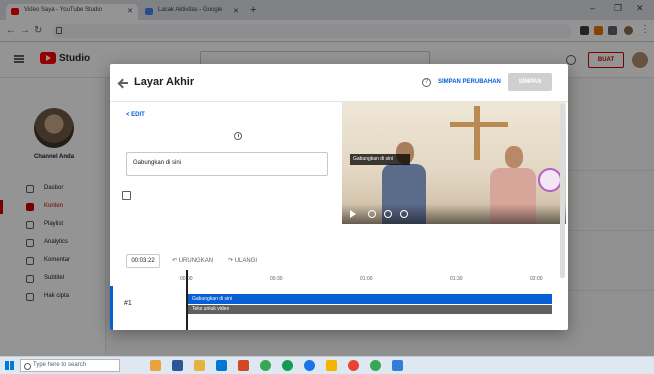 This screenshot has width=654, height=374. I want to click on powerpoint-icon, so click(243, 365).